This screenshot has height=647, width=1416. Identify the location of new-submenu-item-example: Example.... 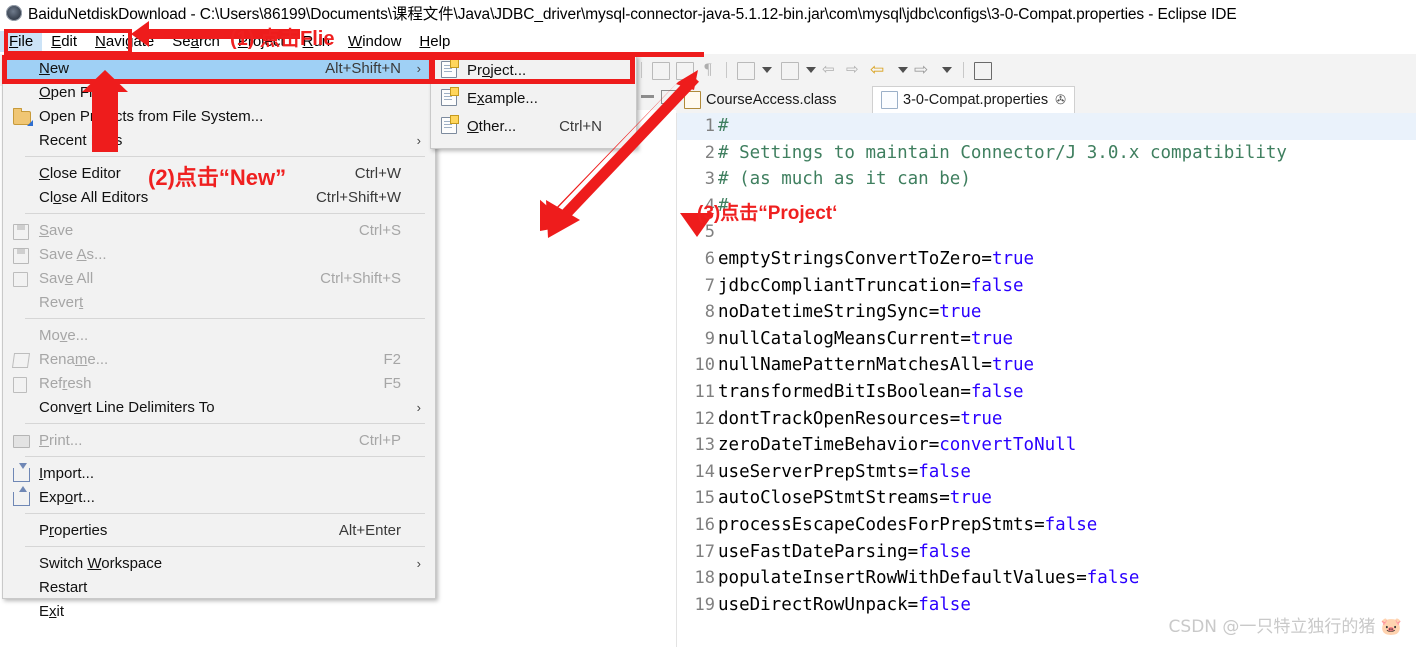
(533, 98).